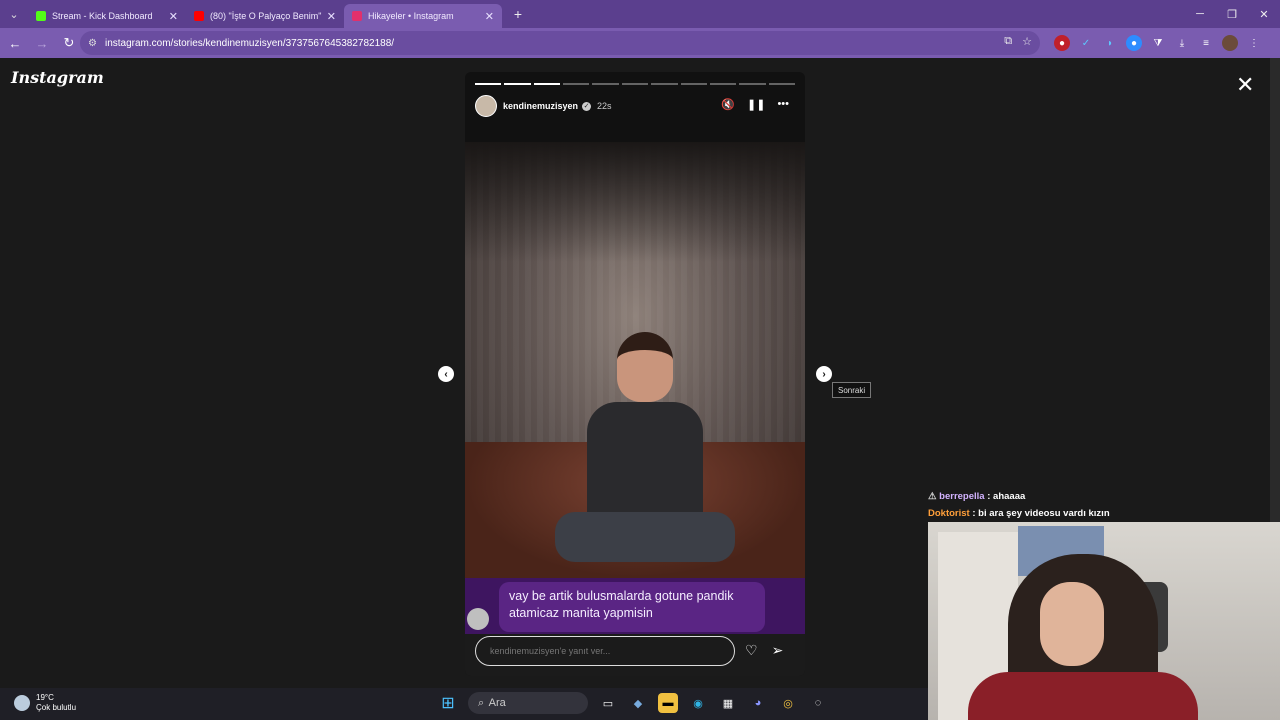 The height and width of the screenshot is (720, 1280). I want to click on restore-icon: ❐, so click(1232, 14).